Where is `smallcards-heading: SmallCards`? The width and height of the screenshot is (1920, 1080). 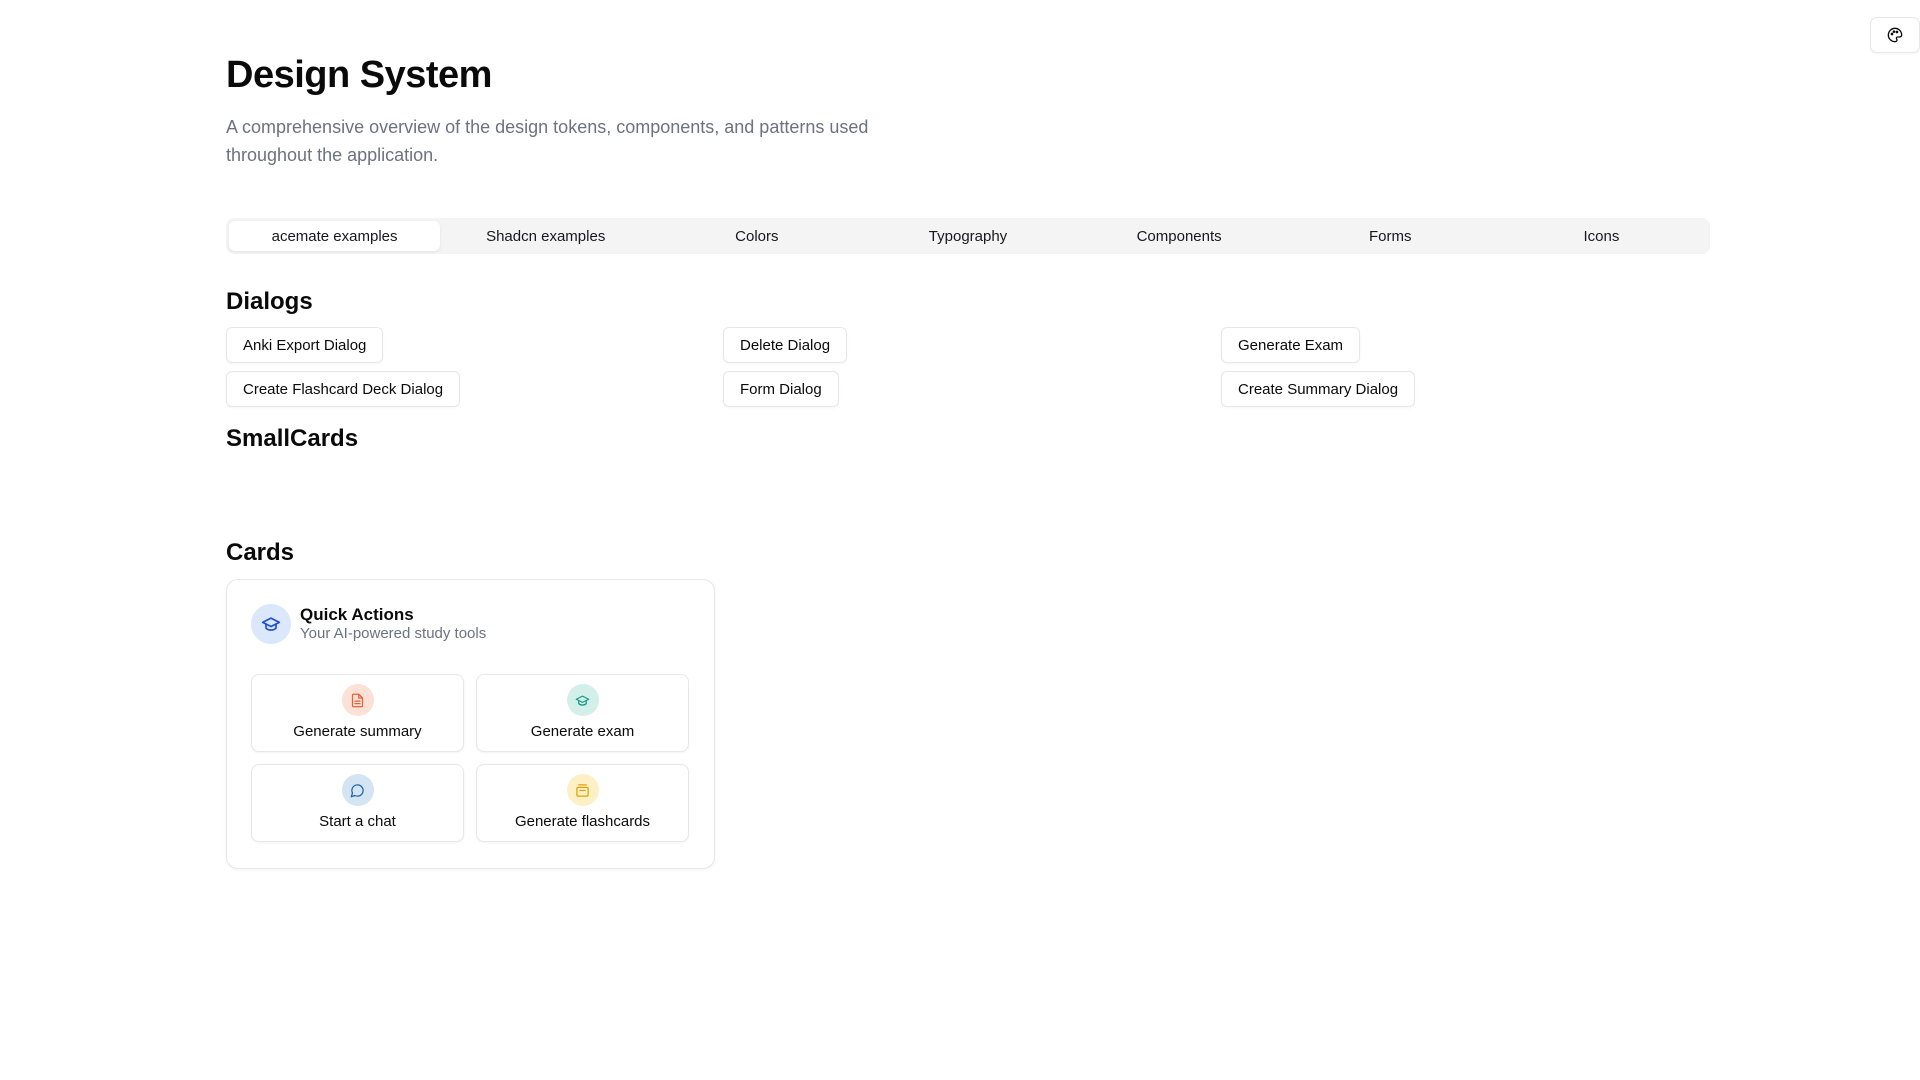 smallcards-heading: SmallCards is located at coordinates (292, 438).